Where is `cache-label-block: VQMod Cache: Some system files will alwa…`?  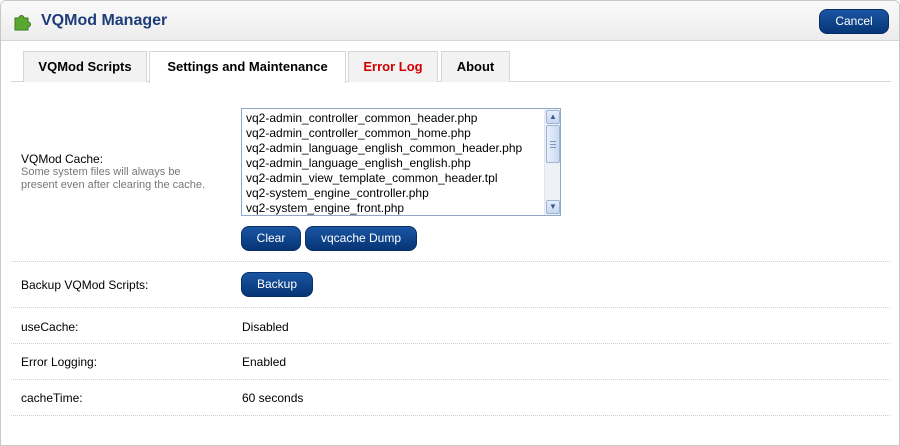 cache-label-block: VQMod Cache: Some system files will alwa… is located at coordinates (116, 172).